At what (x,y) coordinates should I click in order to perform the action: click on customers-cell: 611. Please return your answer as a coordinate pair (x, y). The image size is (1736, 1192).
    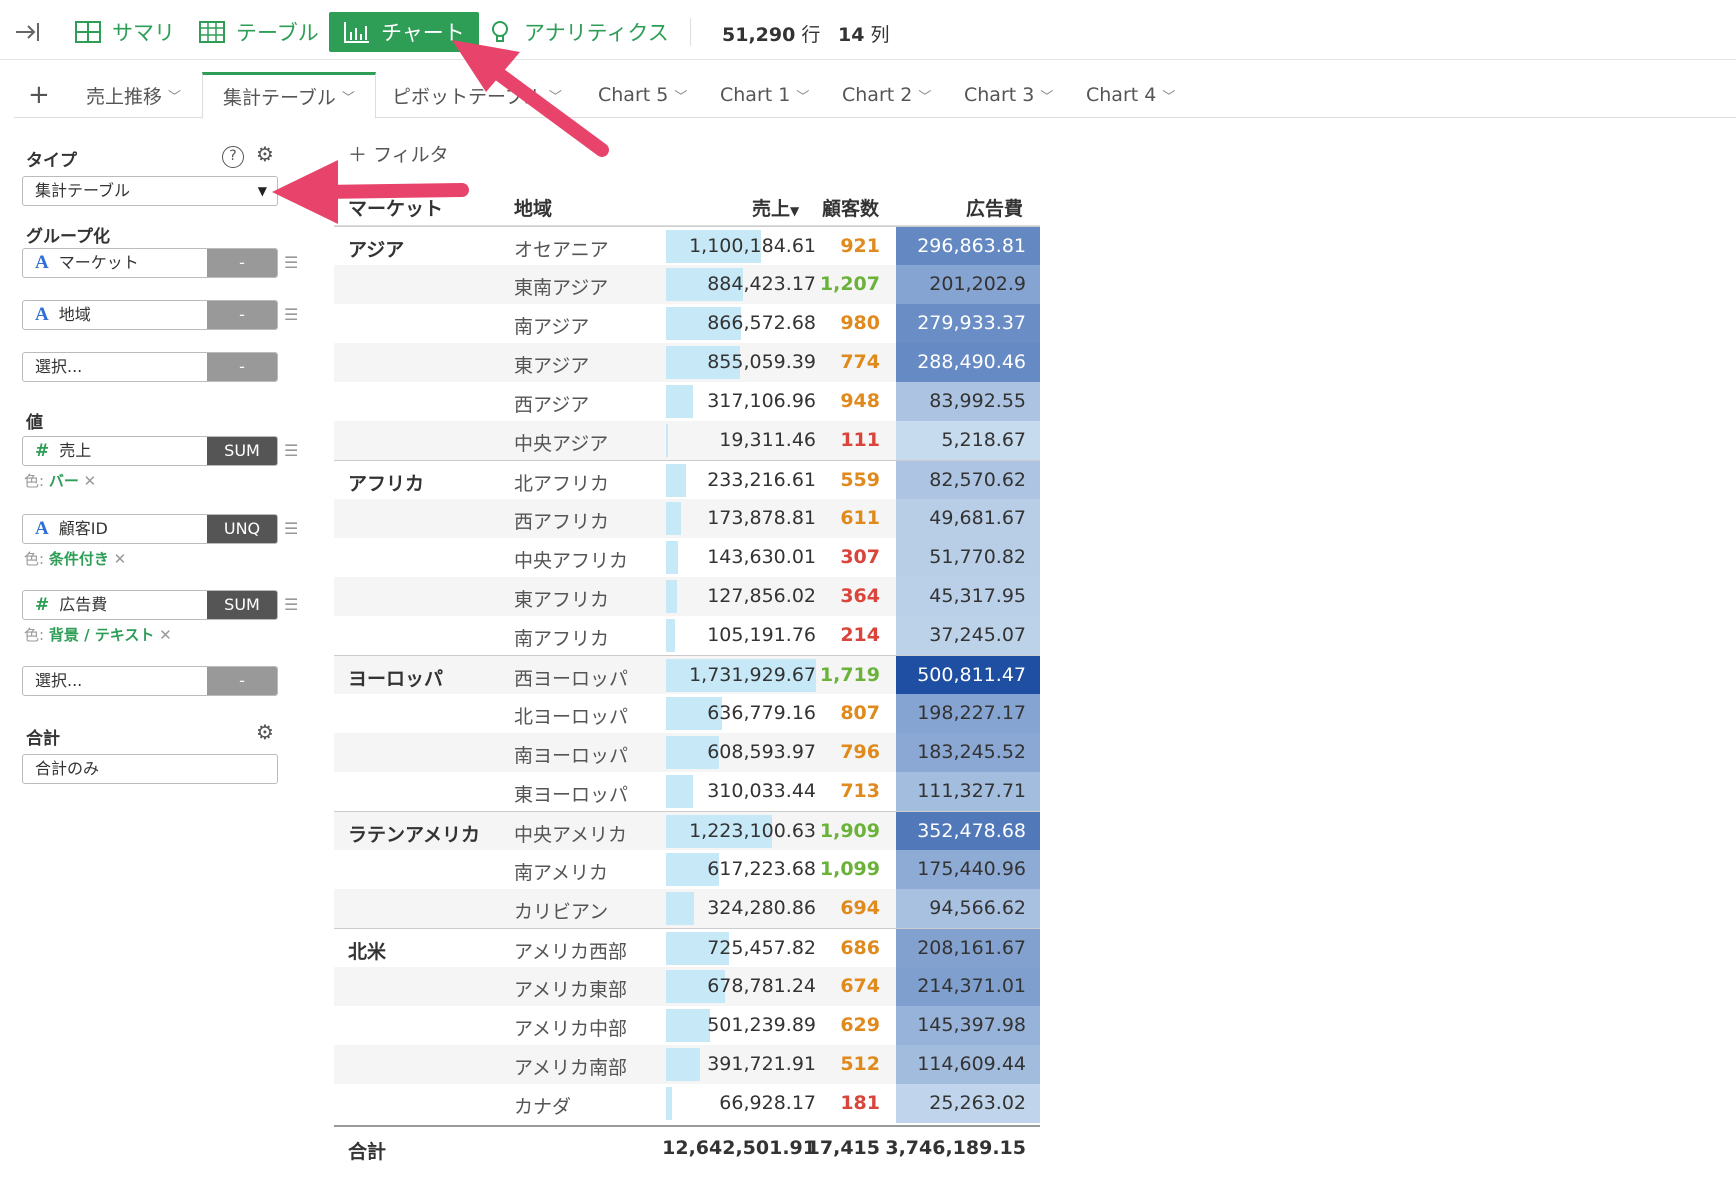
    Looking at the image, I should click on (860, 518).